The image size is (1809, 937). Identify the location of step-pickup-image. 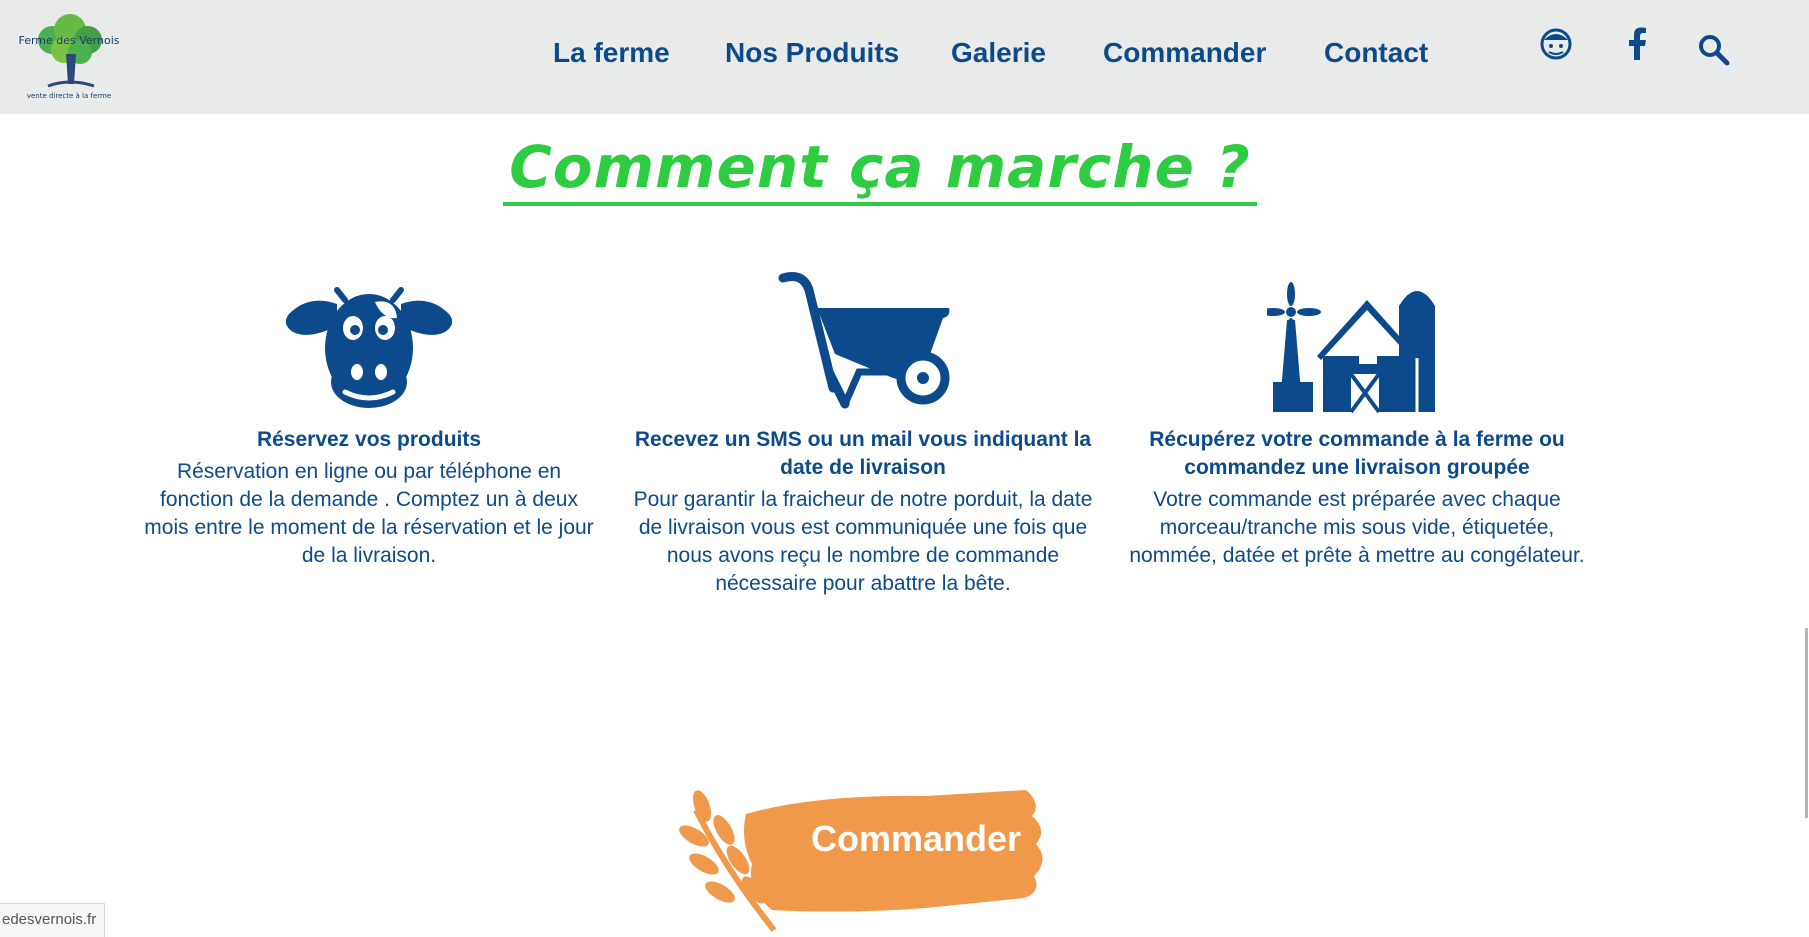
(1357, 342).